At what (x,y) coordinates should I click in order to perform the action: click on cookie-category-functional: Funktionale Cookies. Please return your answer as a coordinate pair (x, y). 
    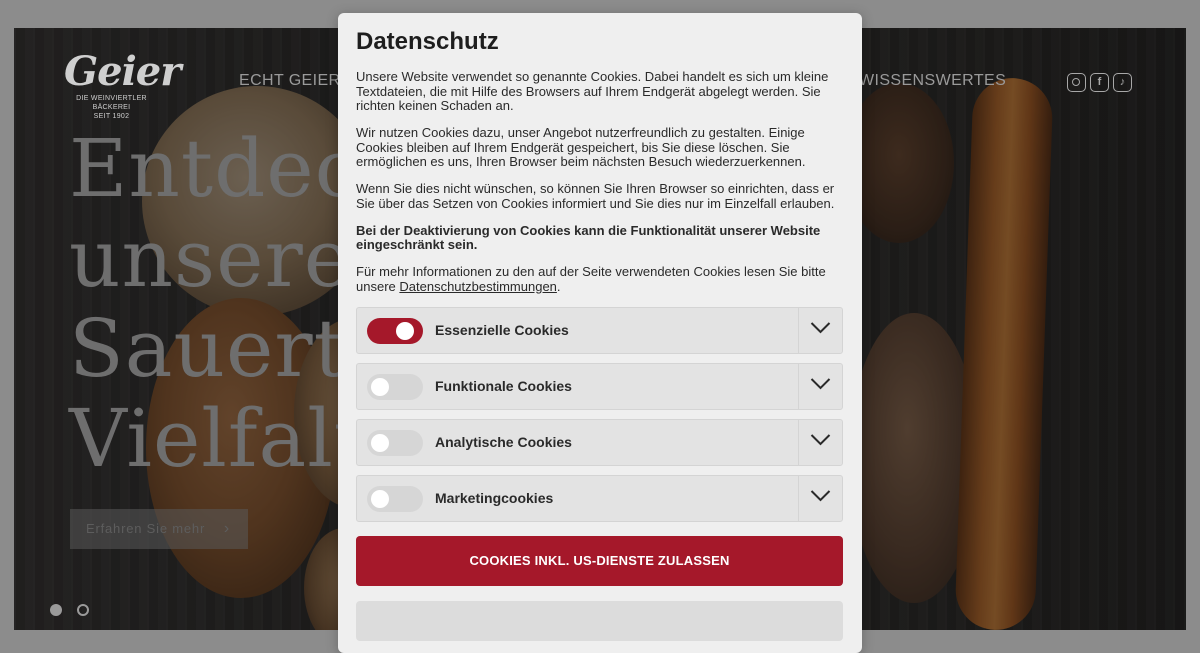
    Looking at the image, I should click on (599, 386).